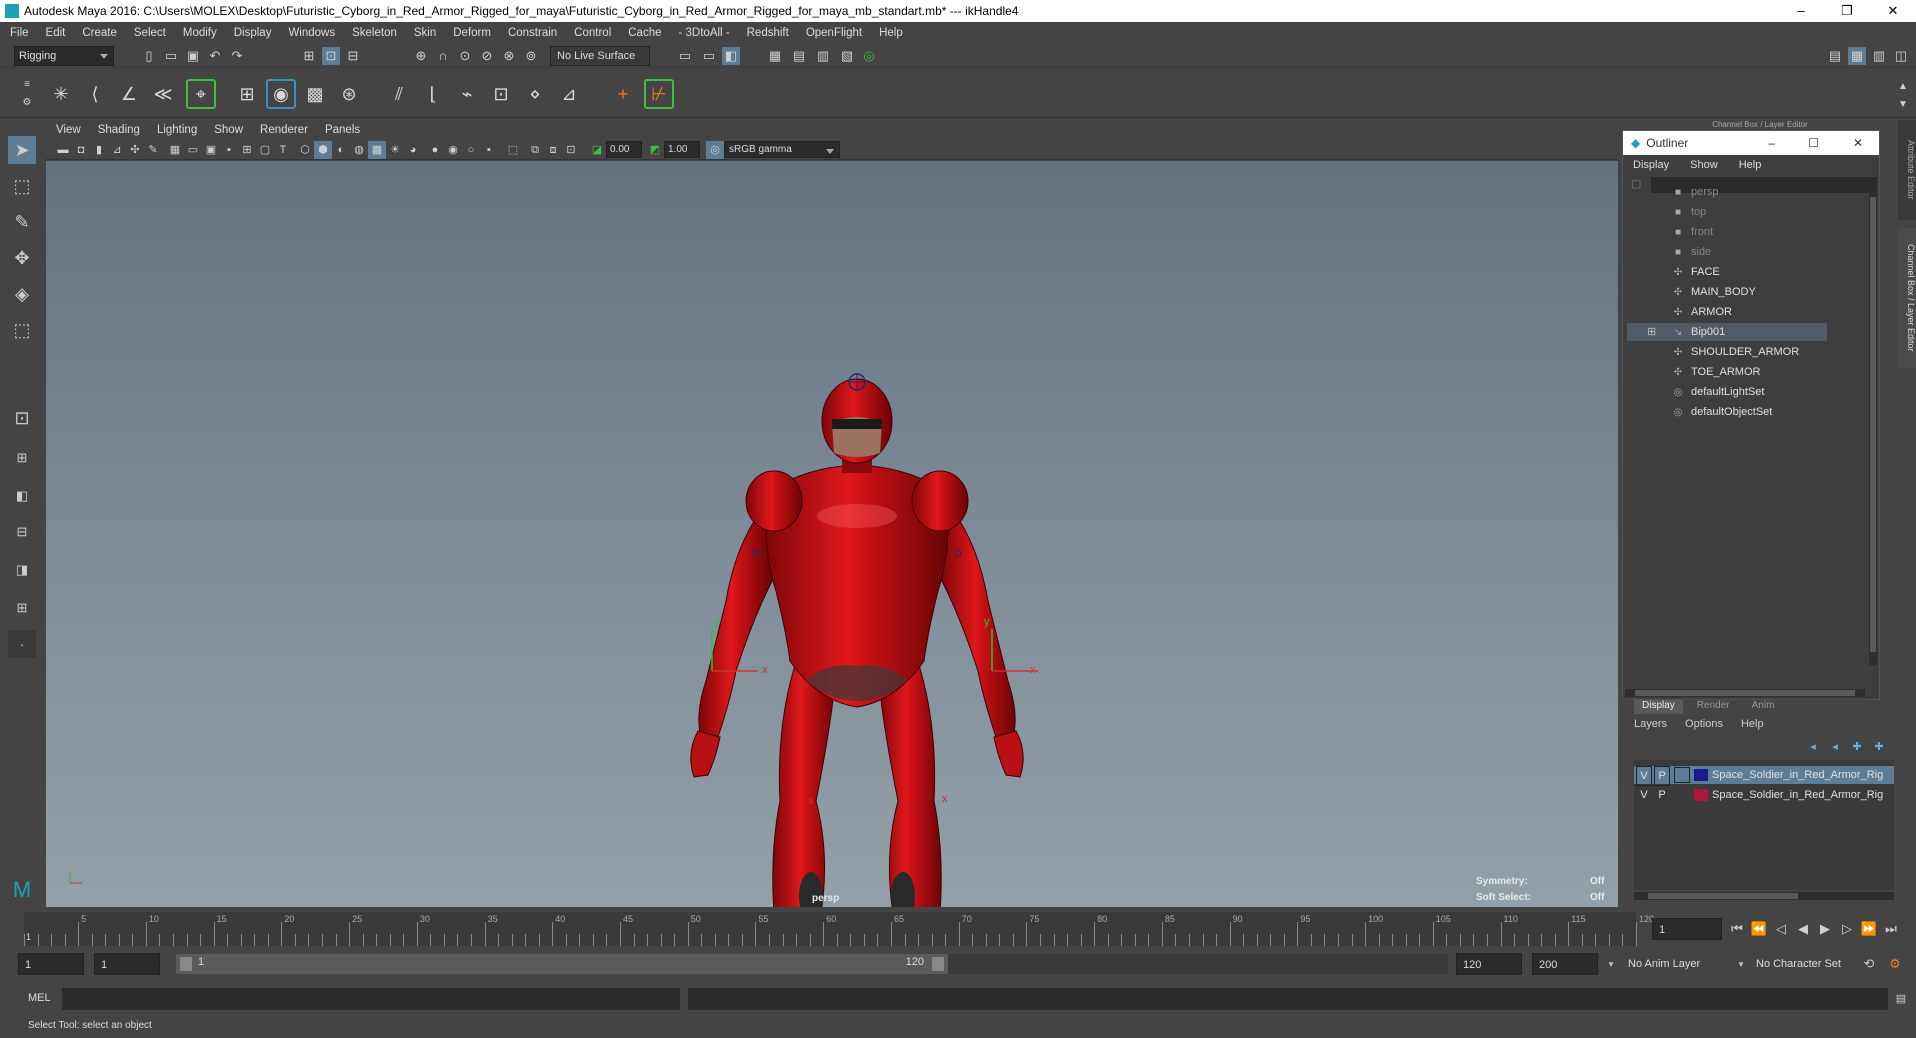  Describe the element at coordinates (171, 56) in the screenshot. I see `open-scene-icon: ▭` at that location.